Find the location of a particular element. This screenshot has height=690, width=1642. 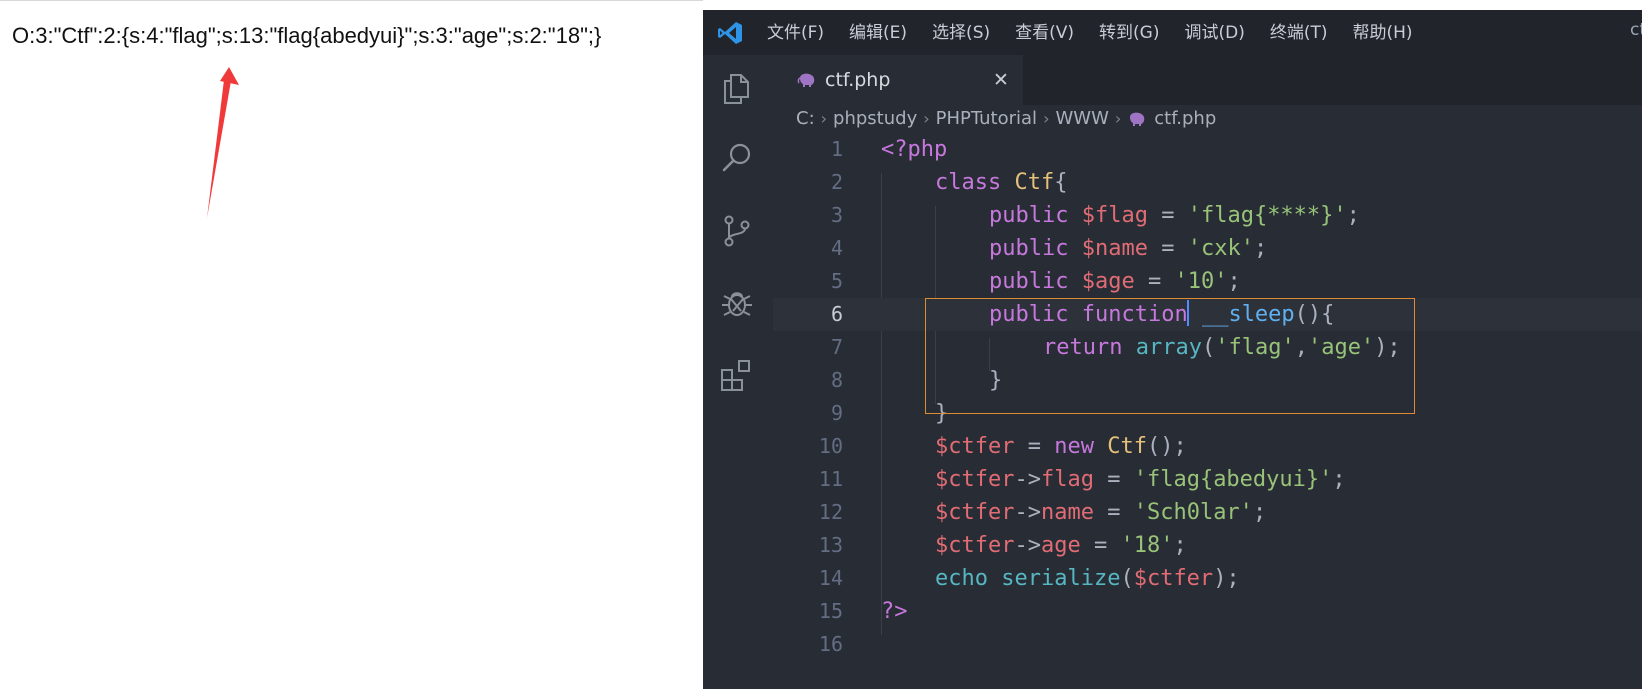

code-line-4: 4 public $name = 'cxk'; is located at coordinates (1207, 248).